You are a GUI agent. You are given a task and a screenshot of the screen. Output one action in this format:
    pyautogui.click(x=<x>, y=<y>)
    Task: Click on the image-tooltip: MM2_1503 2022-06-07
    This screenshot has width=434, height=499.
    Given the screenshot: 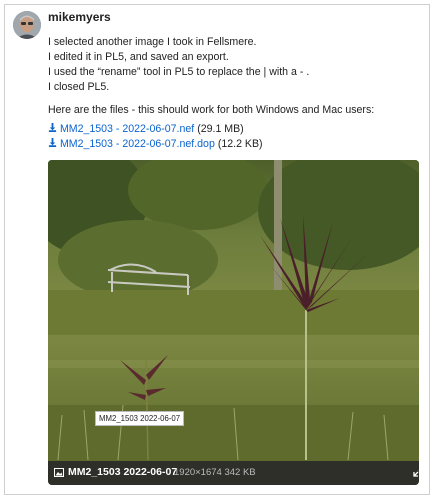 What is the action you would take?
    pyautogui.click(x=140, y=418)
    